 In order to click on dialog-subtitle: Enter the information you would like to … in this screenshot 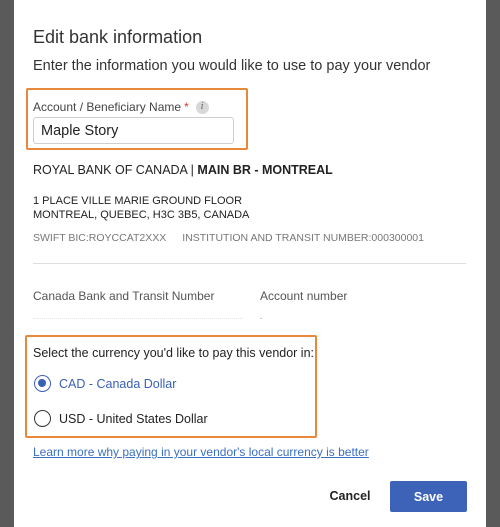, I will do `click(232, 66)`.